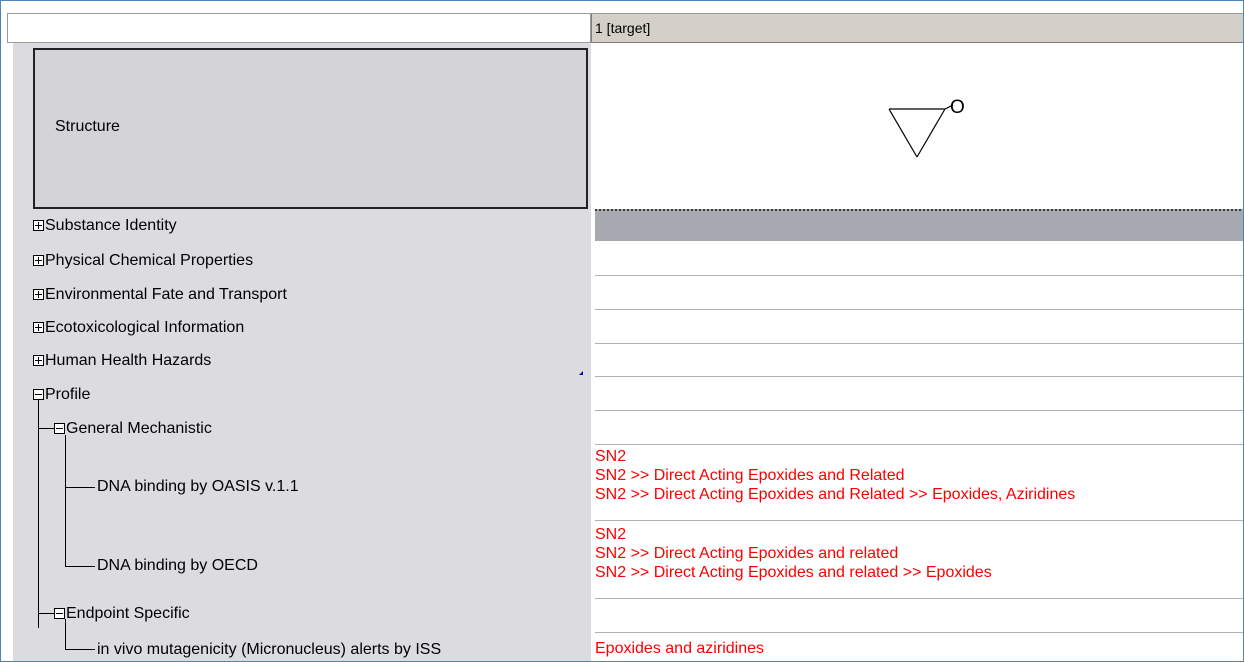 This screenshot has width=1244, height=662. Describe the element at coordinates (623, 28) in the screenshot. I see `column-header-label: 1 [target]` at that location.